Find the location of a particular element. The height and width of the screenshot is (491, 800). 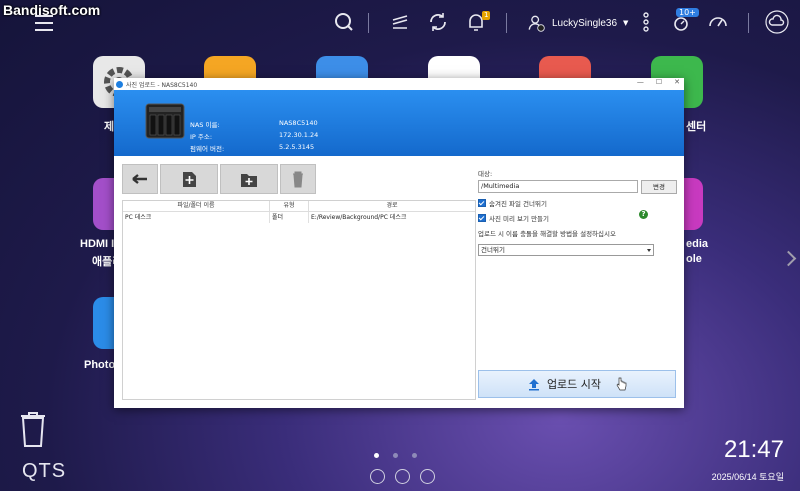

firmware-label: 펌웨어 버전: is located at coordinates (207, 149).